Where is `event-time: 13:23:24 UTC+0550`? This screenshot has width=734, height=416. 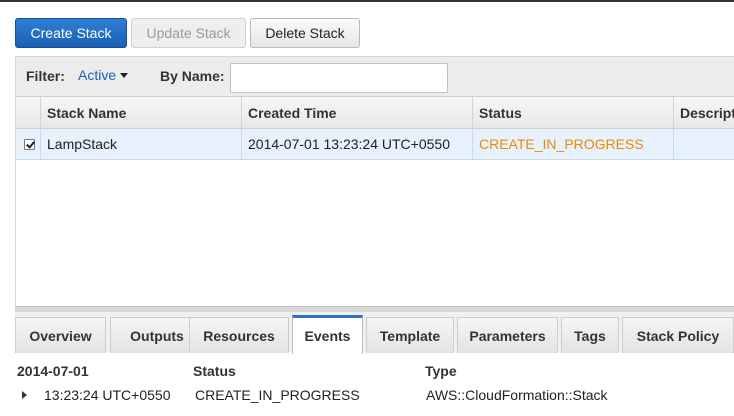 event-time: 13:23:24 UTC+0550 is located at coordinates (107, 395).